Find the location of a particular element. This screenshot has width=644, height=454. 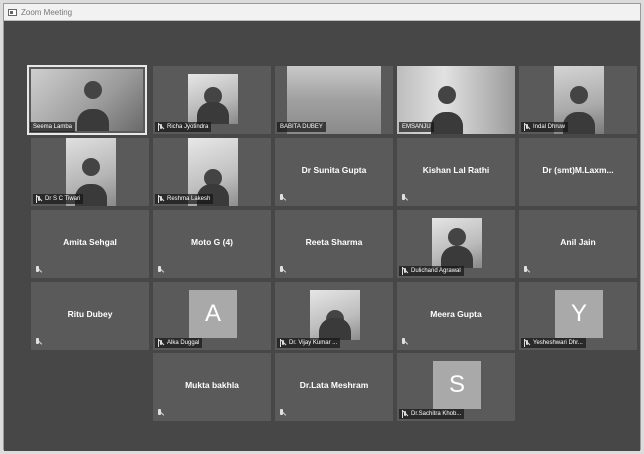

participant-name: Dr Sunita Gupta is located at coordinates (334, 170).